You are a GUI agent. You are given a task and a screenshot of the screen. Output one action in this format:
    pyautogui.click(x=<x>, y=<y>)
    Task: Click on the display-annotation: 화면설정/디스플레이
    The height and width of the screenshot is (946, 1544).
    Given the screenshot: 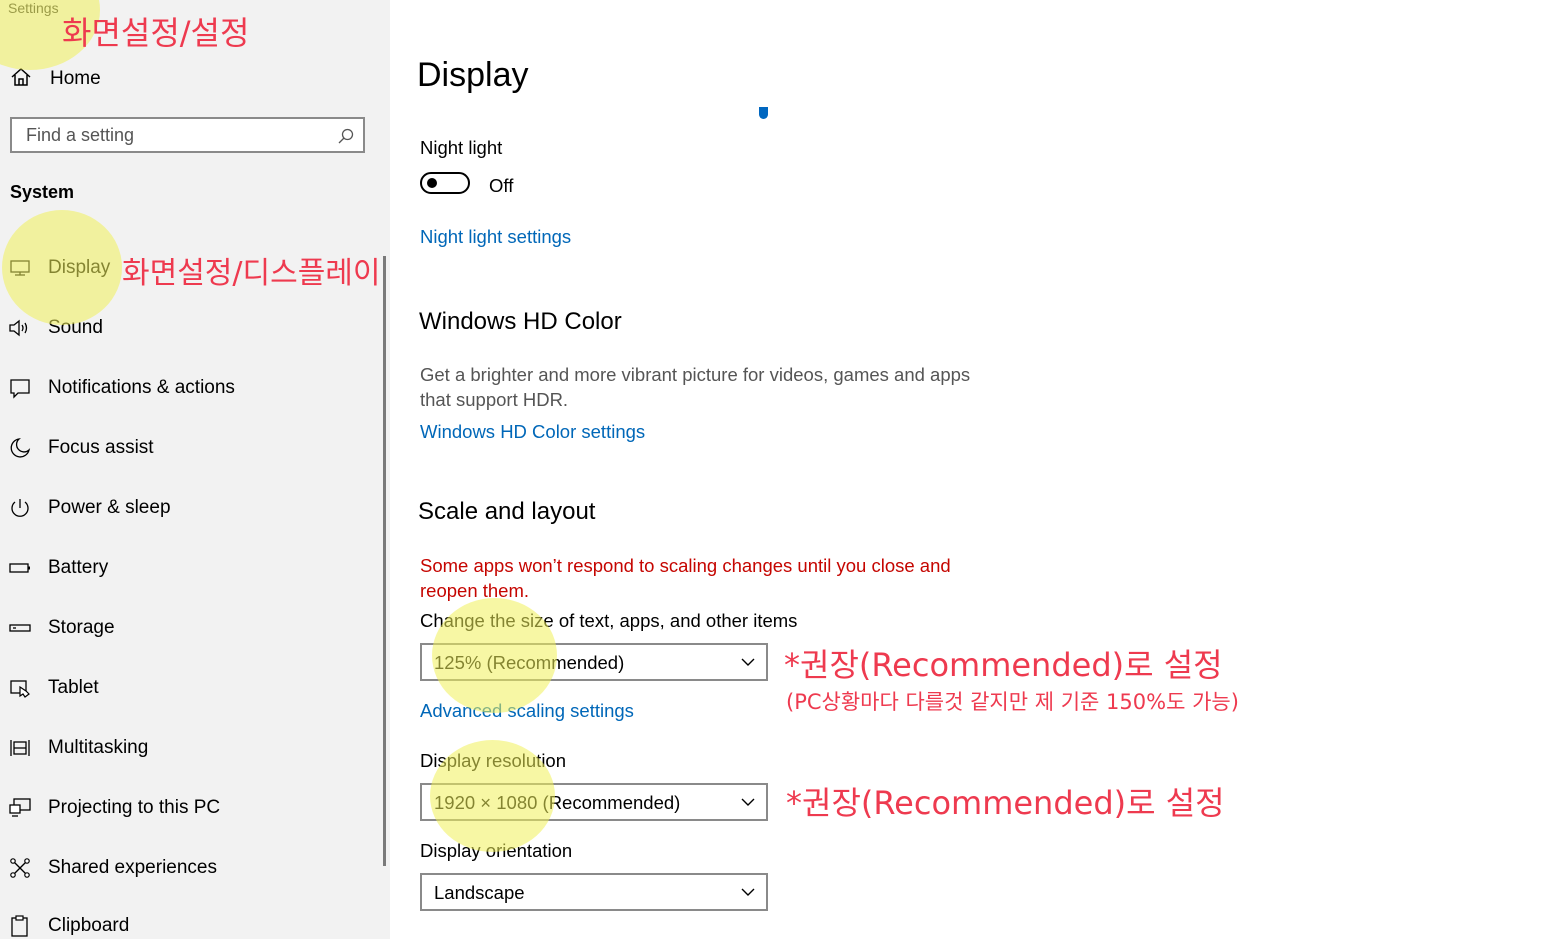 What is the action you would take?
    pyautogui.click(x=251, y=273)
    